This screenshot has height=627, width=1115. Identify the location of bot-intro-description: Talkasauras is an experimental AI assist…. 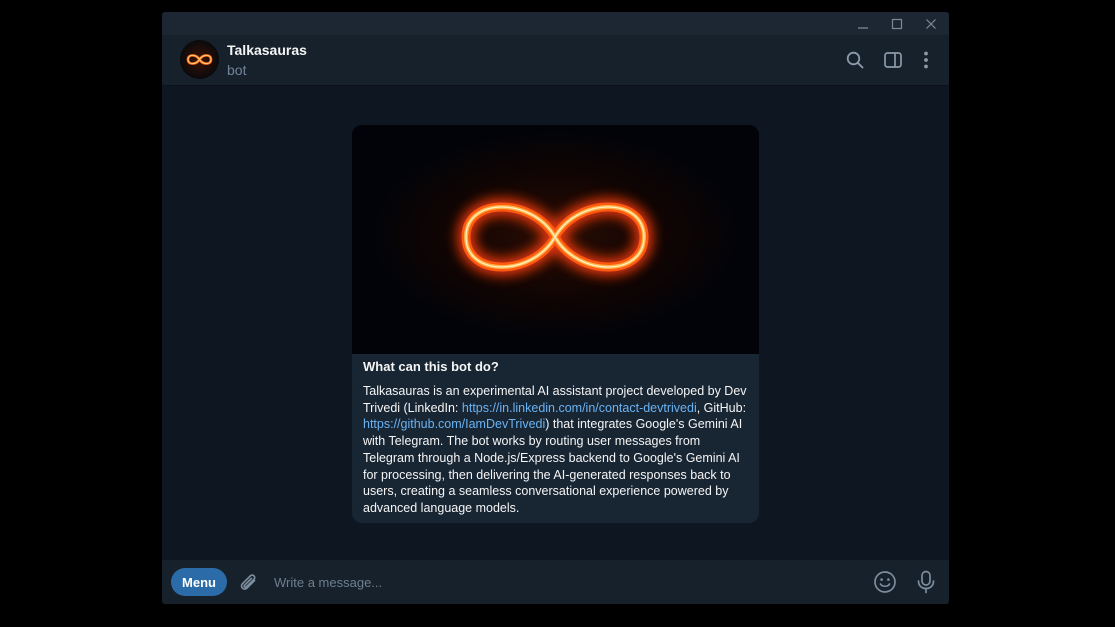
(557, 450).